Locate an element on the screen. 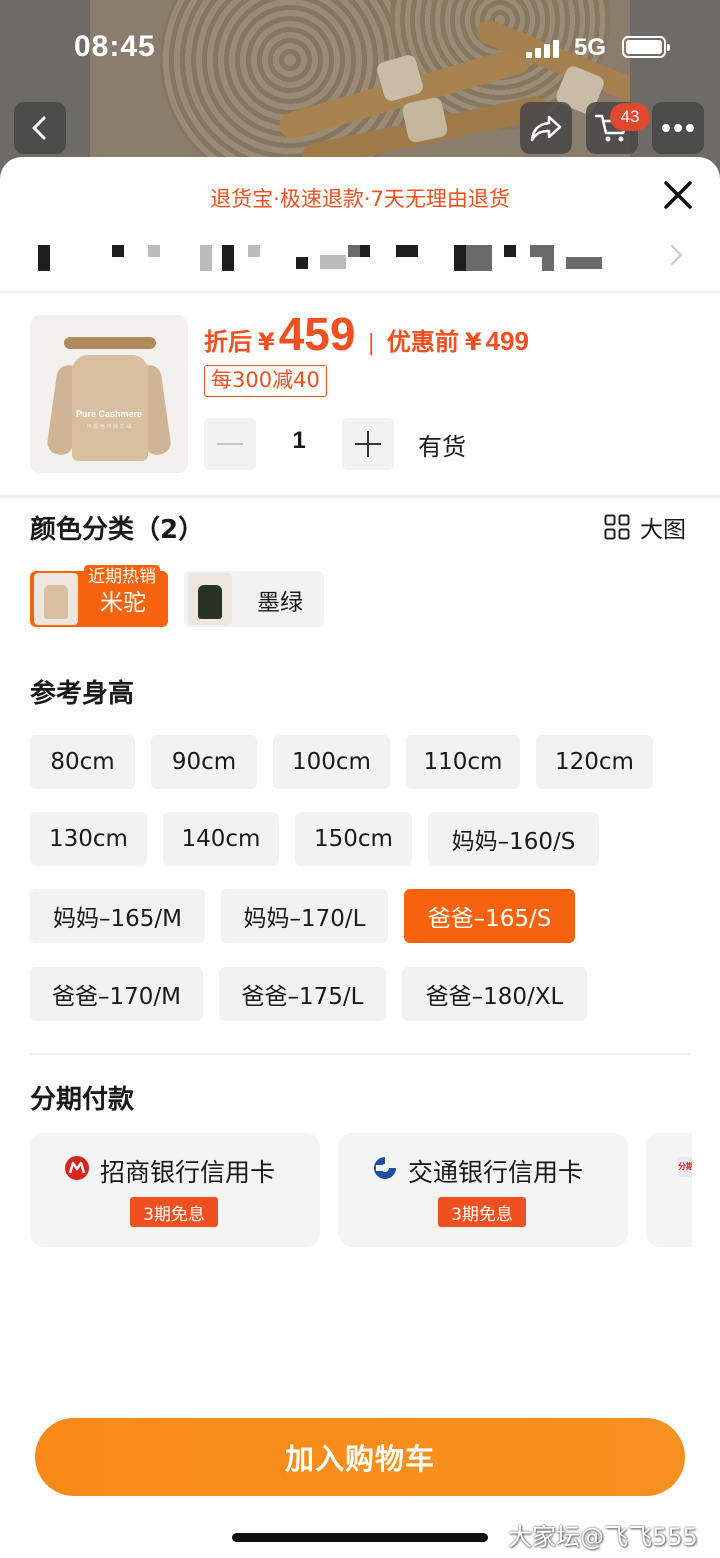 The height and width of the screenshot is (1558, 720). size-option: 120cm is located at coordinates (594, 762).